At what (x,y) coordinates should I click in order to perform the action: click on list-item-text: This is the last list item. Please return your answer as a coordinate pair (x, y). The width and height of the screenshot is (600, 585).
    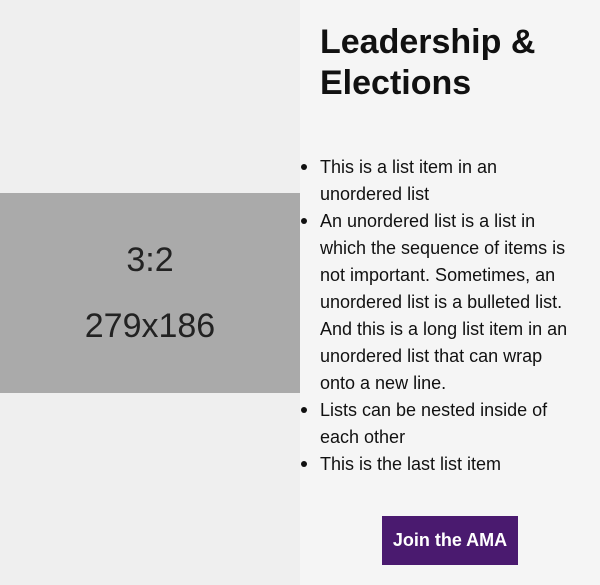
    Looking at the image, I should click on (411, 464).